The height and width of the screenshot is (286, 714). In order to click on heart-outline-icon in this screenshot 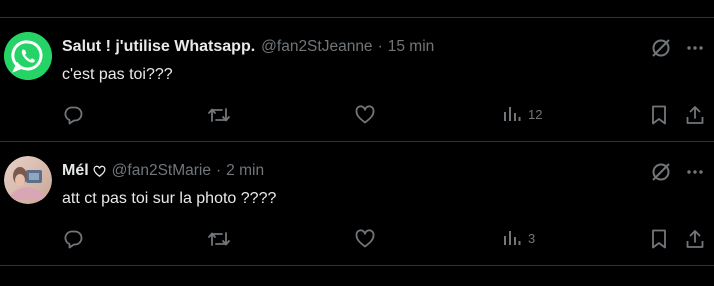, I will do `click(99, 171)`.